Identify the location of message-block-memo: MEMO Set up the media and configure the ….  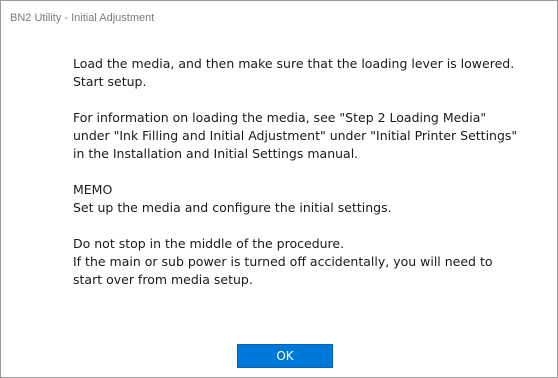
(298, 199).